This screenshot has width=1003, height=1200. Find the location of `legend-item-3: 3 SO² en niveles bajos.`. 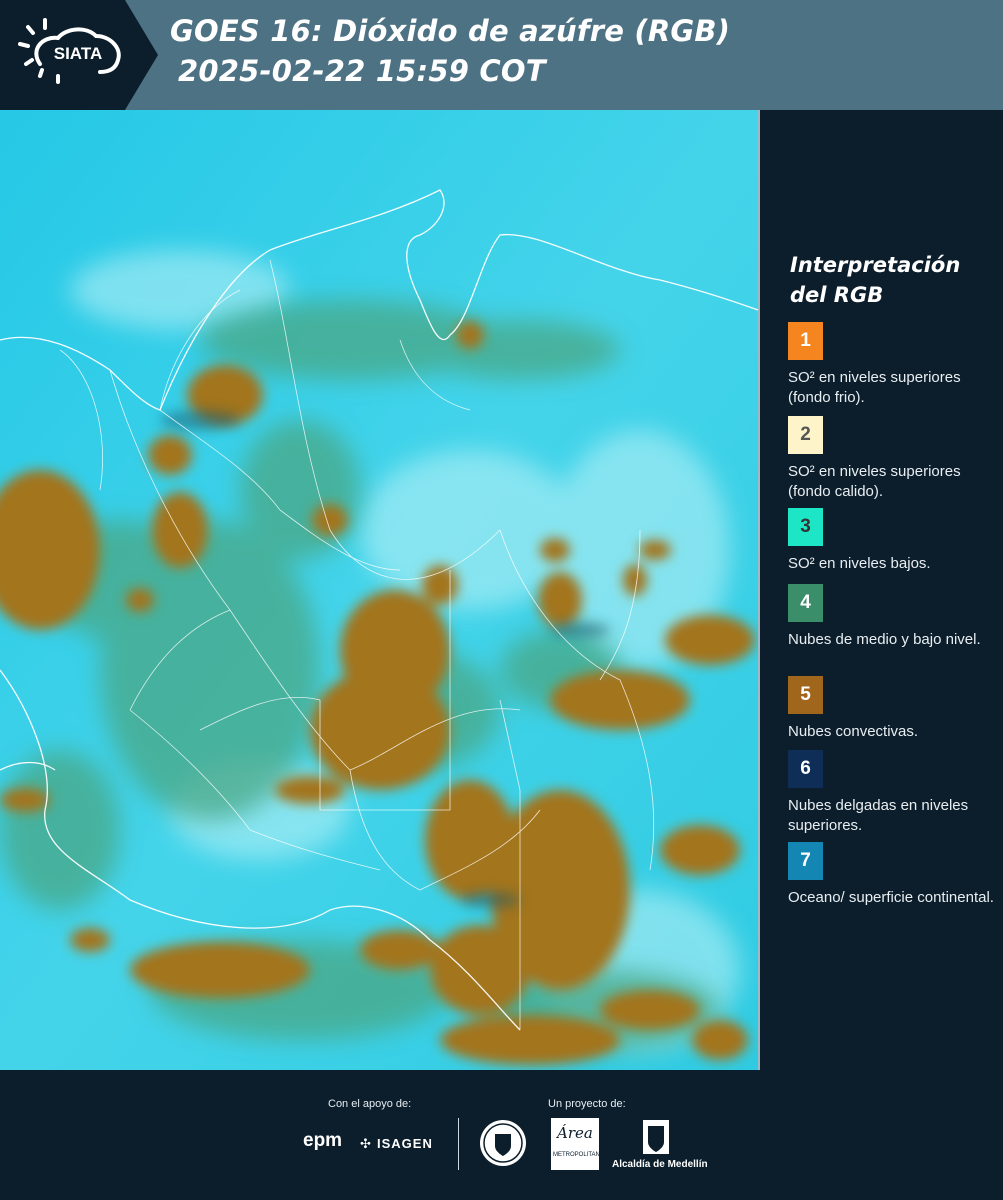

legend-item-3: 3 SO² en niveles bajos. is located at coordinates (893, 541).